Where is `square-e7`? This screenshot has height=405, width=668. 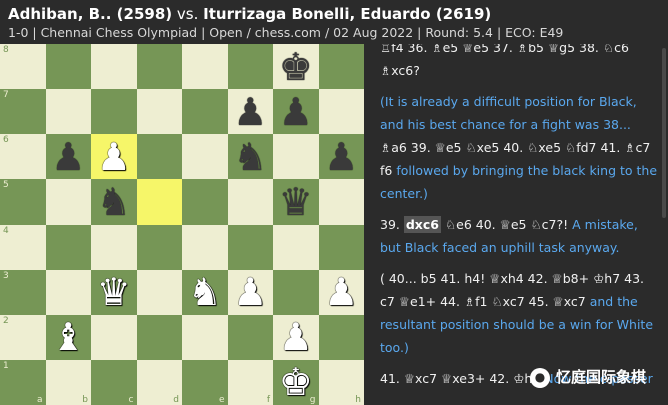 square-e7 is located at coordinates (205, 112).